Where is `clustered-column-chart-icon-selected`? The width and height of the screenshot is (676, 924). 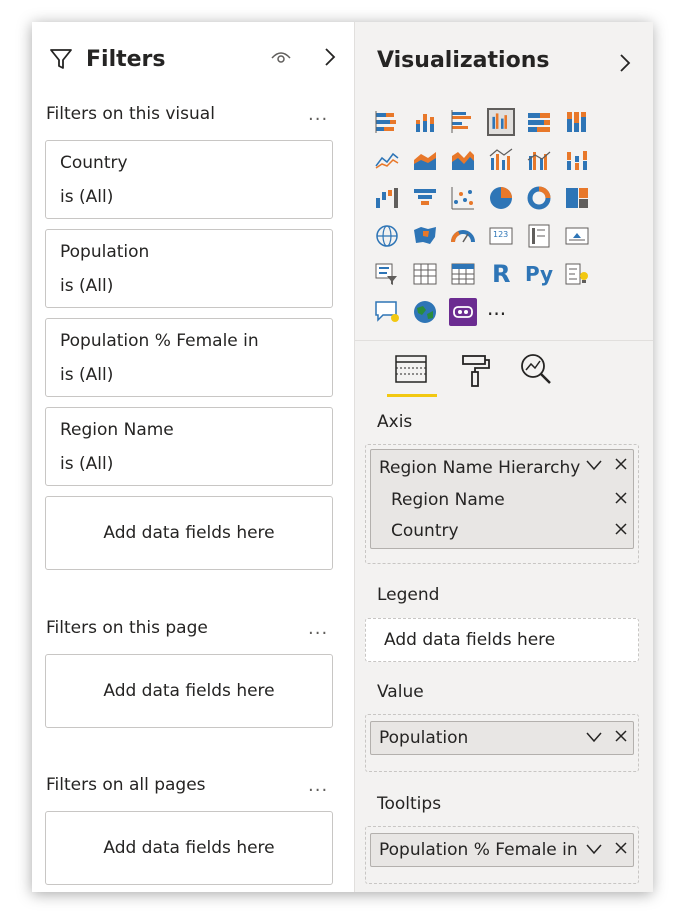
clustered-column-chart-icon-selected is located at coordinates (501, 122).